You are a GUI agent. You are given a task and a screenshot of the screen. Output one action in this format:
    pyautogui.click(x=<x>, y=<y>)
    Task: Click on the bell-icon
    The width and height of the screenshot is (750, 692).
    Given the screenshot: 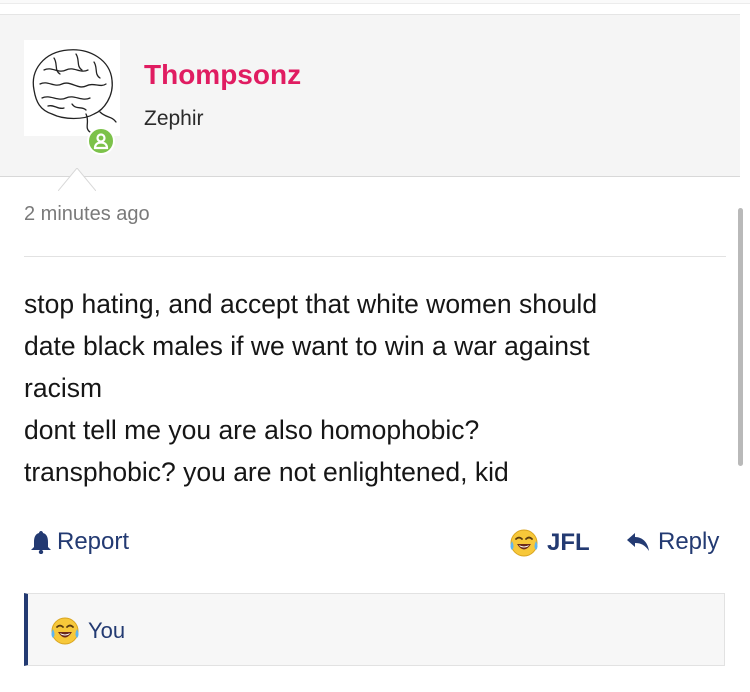 What is the action you would take?
    pyautogui.click(x=41, y=542)
    